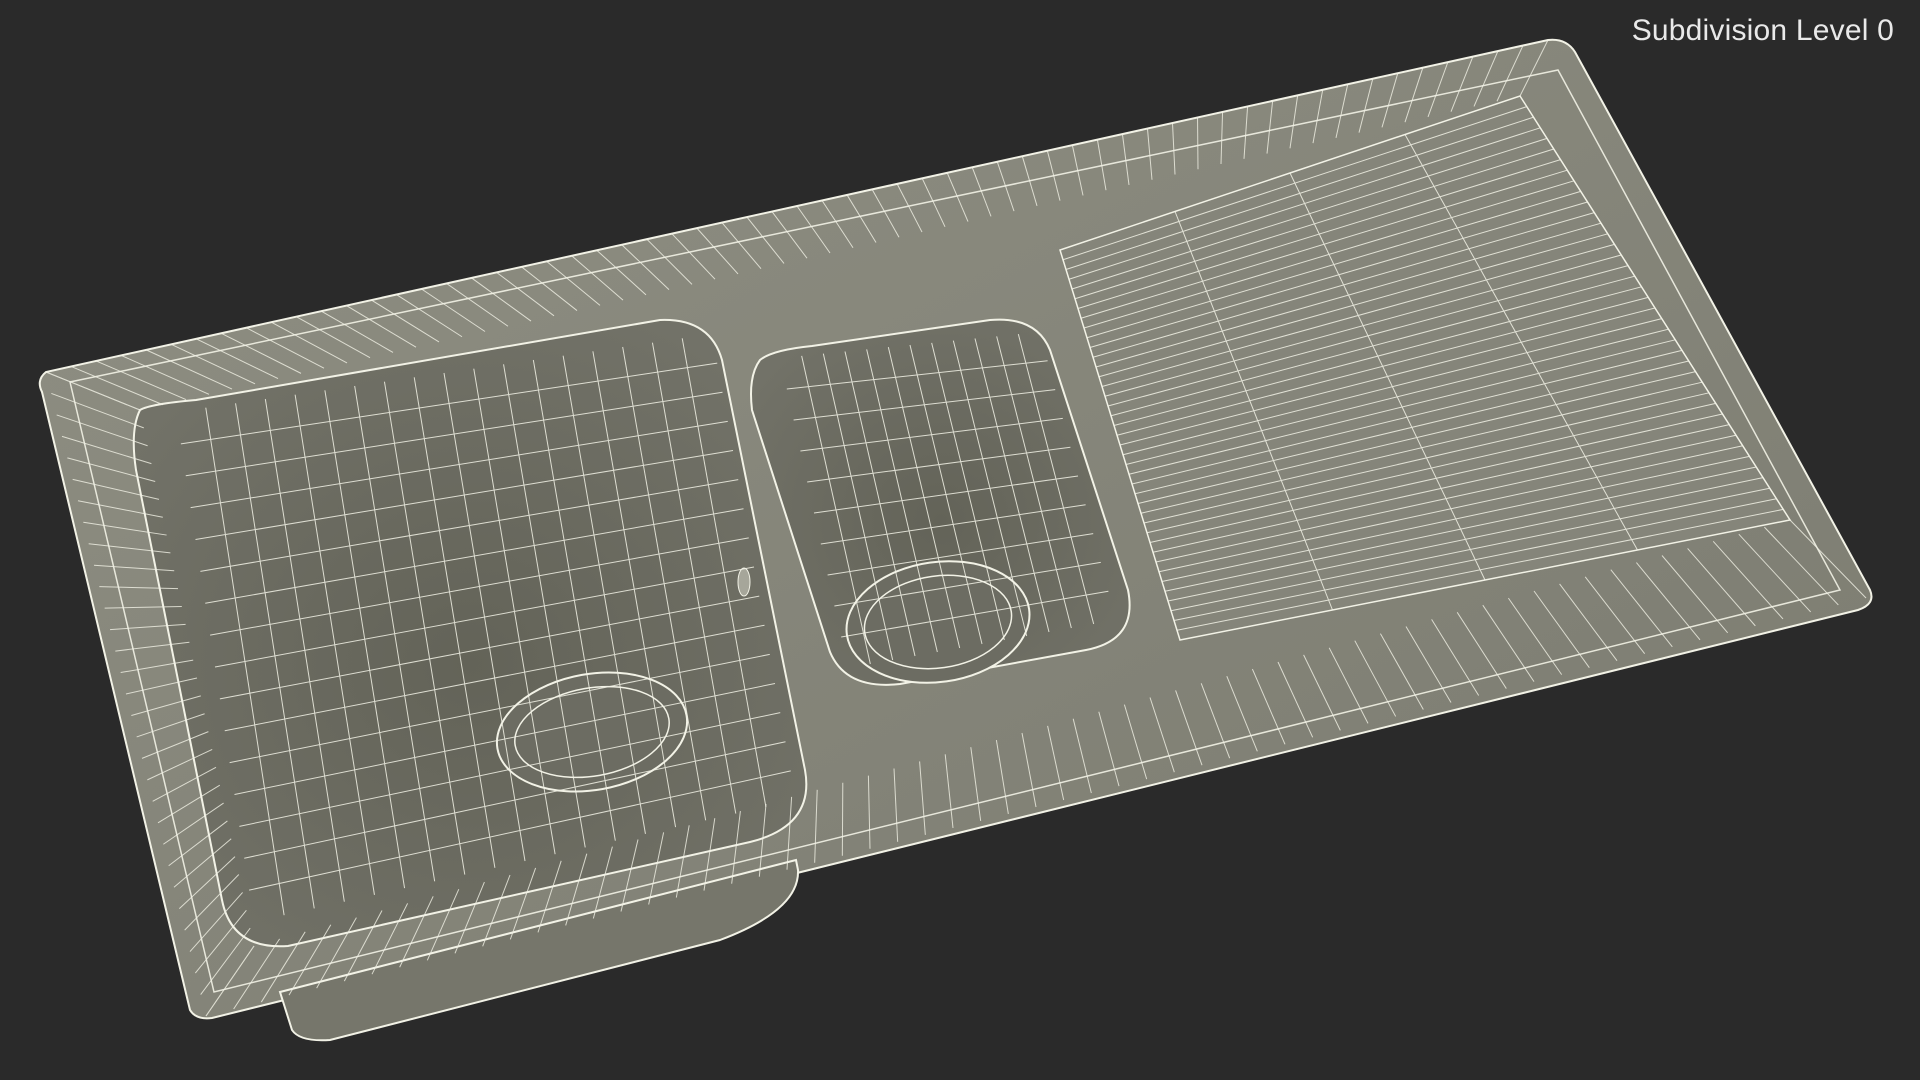 Image resolution: width=1920 pixels, height=1080 pixels. I want to click on subdivision-level-label: Subdivision Level 0, so click(1762, 30).